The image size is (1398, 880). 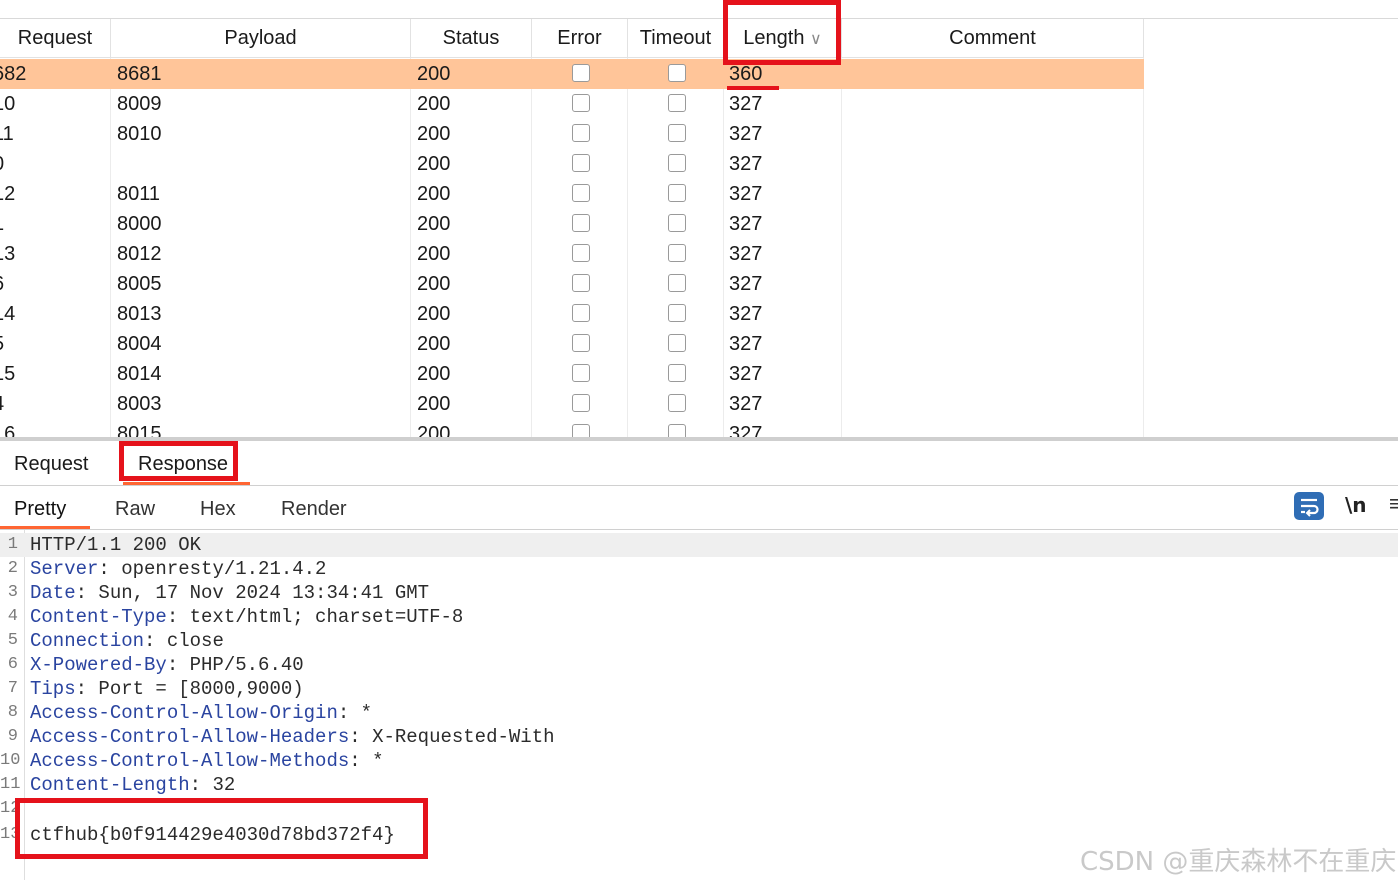 I want to click on column-header-status: Status, so click(x=471, y=38).